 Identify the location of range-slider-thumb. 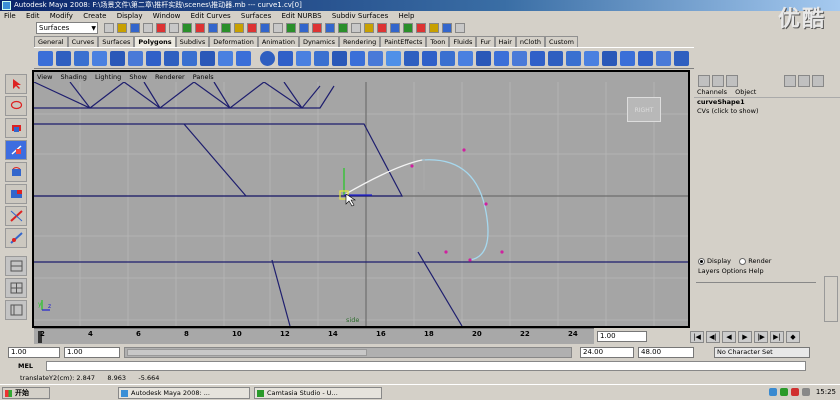
(247, 352).